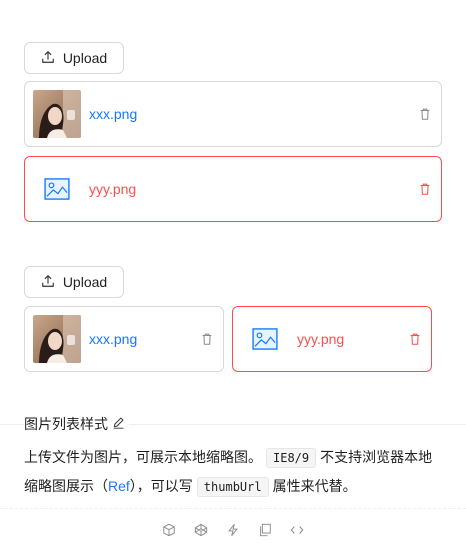  Describe the element at coordinates (169, 530) in the screenshot. I see `codesandbox-icon` at that location.